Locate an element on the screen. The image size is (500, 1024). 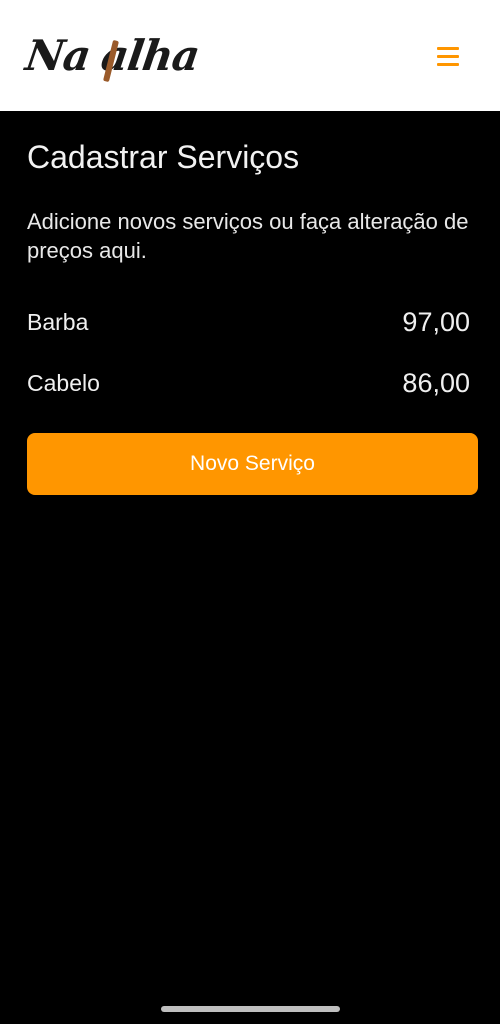
hamburger-menu-icon is located at coordinates (448, 56).